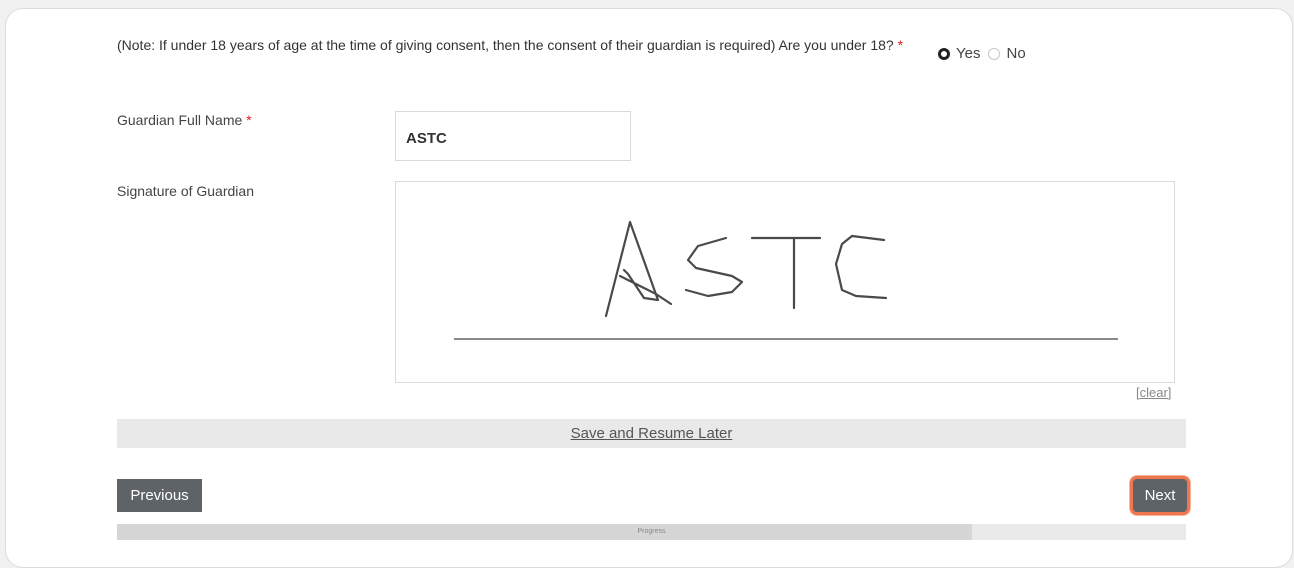 The width and height of the screenshot is (1294, 568). What do you see at coordinates (184, 120) in the screenshot?
I see `guardian-name-label: Guardian Full Name *` at bounding box center [184, 120].